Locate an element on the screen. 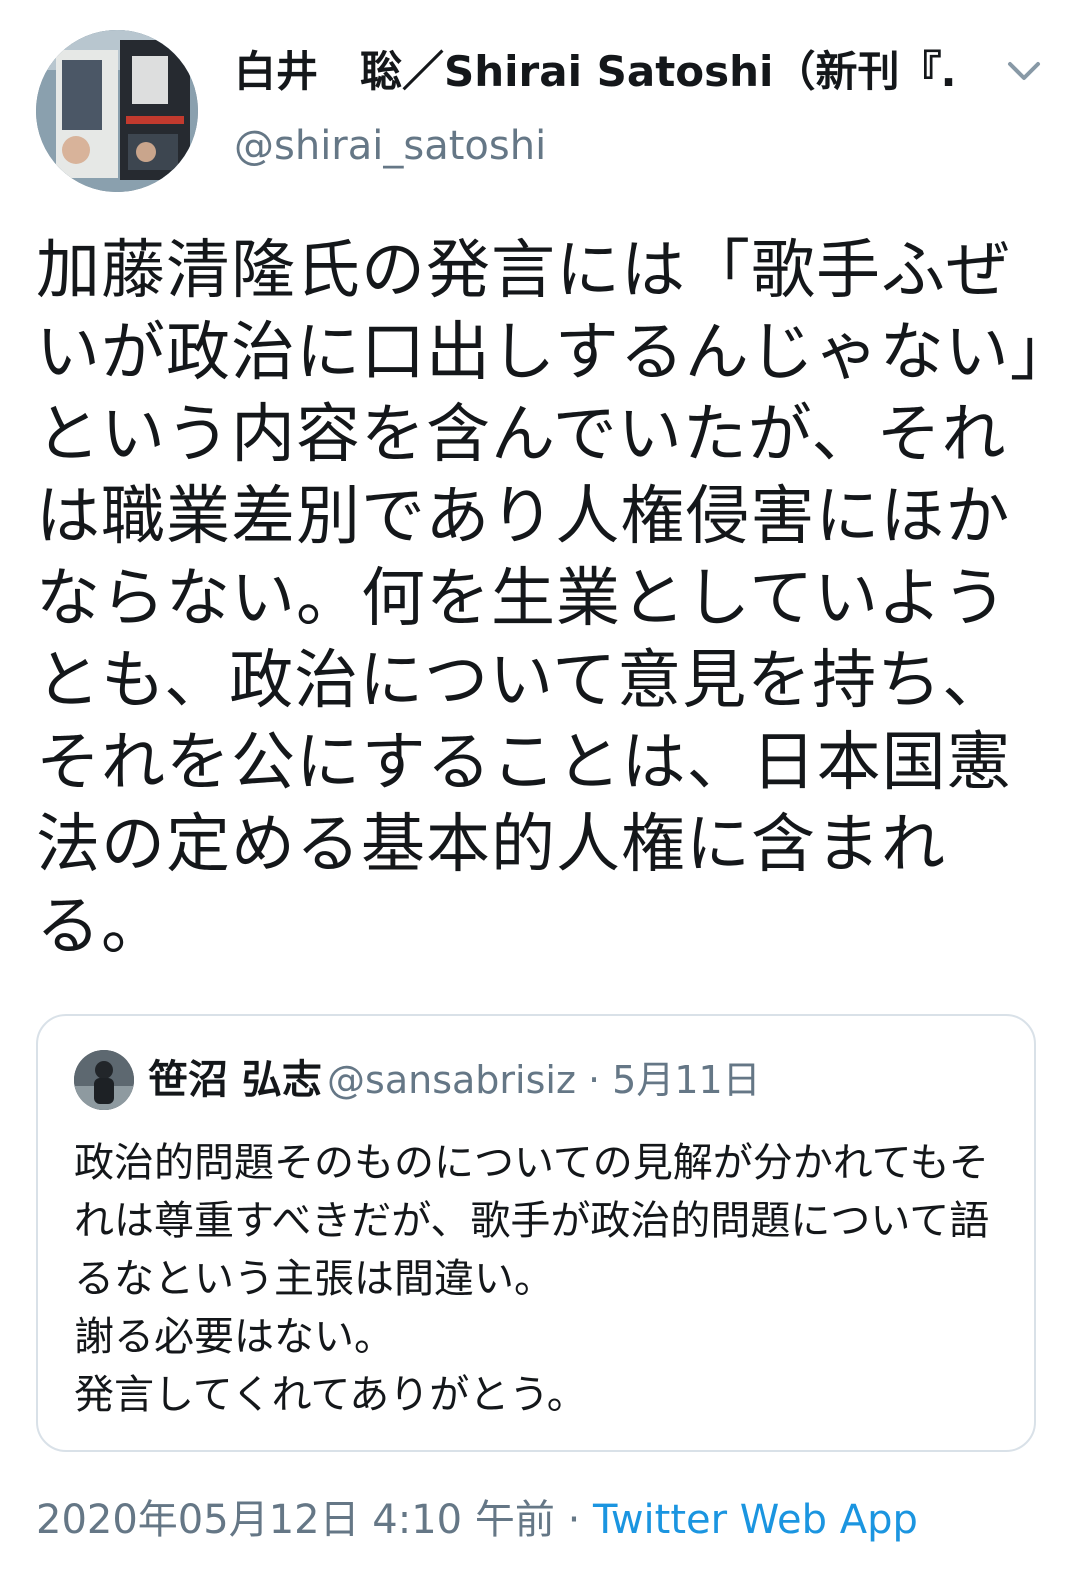 The image size is (1080, 1576). tweet-footer: 2020年05月12日 4:10 午前 · Twitter Web App is located at coordinates (477, 1520).